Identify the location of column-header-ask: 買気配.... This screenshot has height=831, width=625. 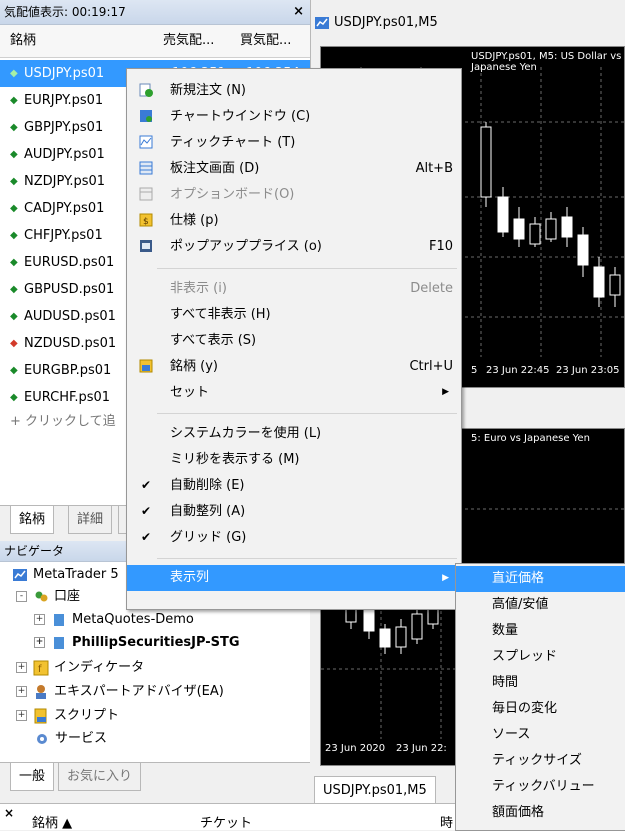
(265, 41).